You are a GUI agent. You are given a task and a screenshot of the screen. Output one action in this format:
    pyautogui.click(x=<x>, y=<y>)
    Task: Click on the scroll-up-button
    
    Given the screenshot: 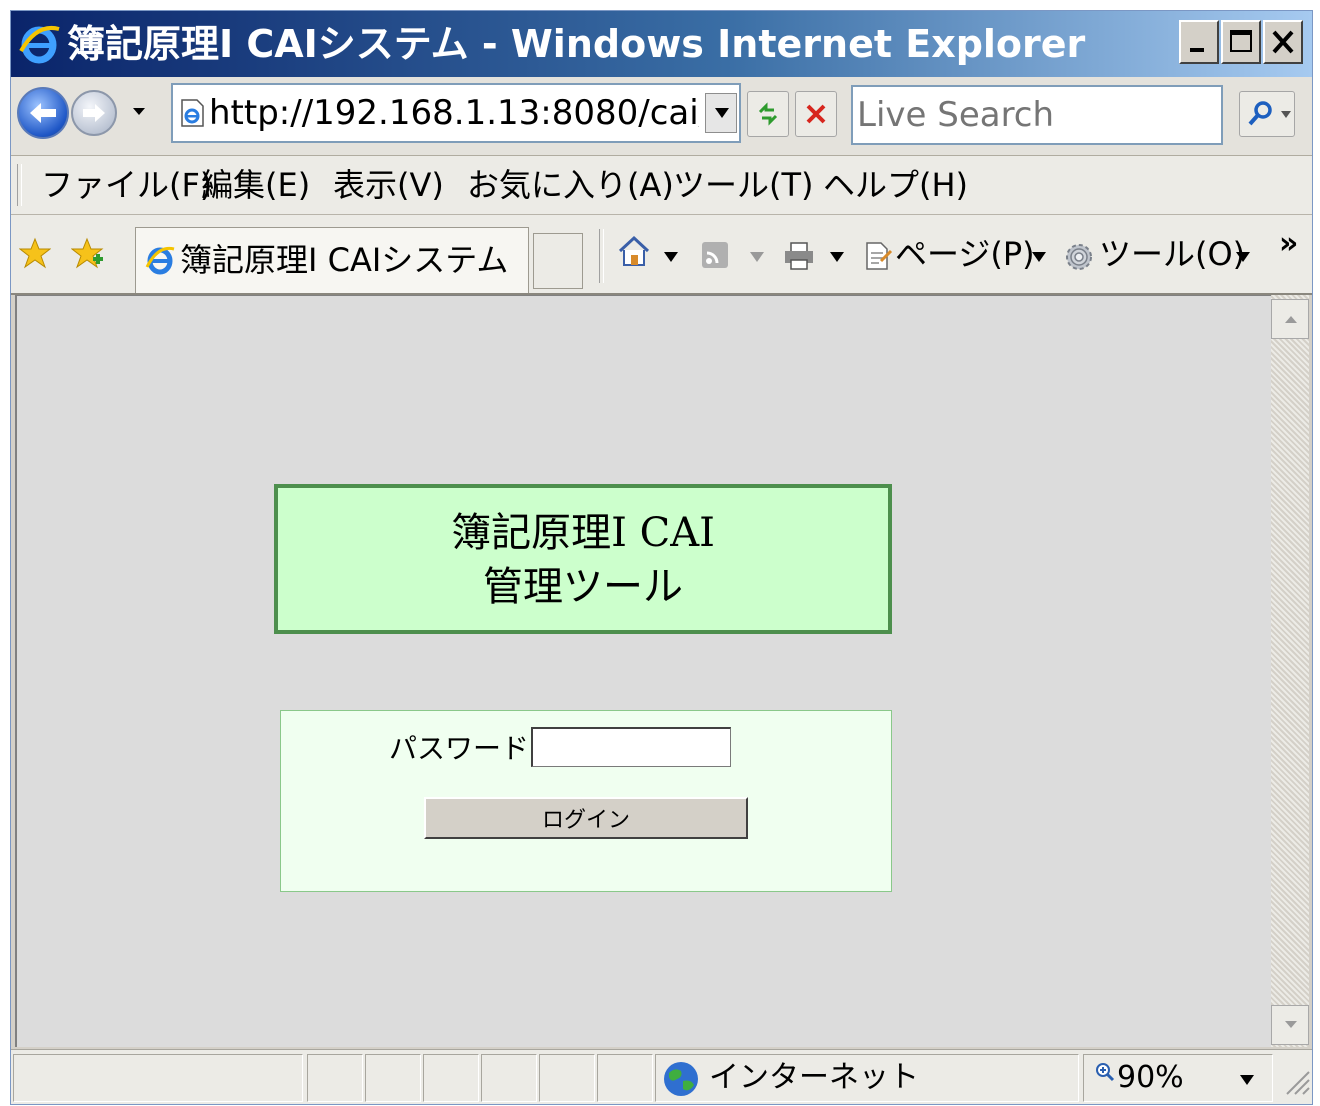 What is the action you would take?
    pyautogui.click(x=1290, y=319)
    